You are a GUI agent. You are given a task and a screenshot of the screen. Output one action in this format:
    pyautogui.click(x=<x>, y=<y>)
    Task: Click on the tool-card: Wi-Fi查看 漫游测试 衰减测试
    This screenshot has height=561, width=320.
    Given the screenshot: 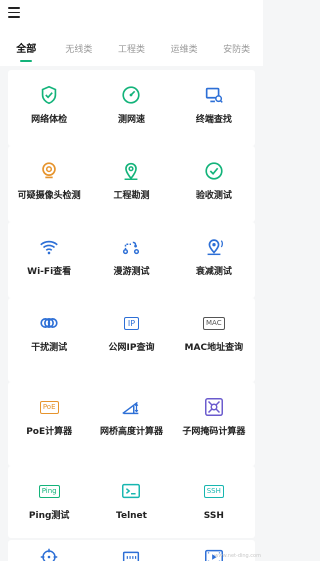 What is the action you would take?
    pyautogui.click(x=131, y=260)
    